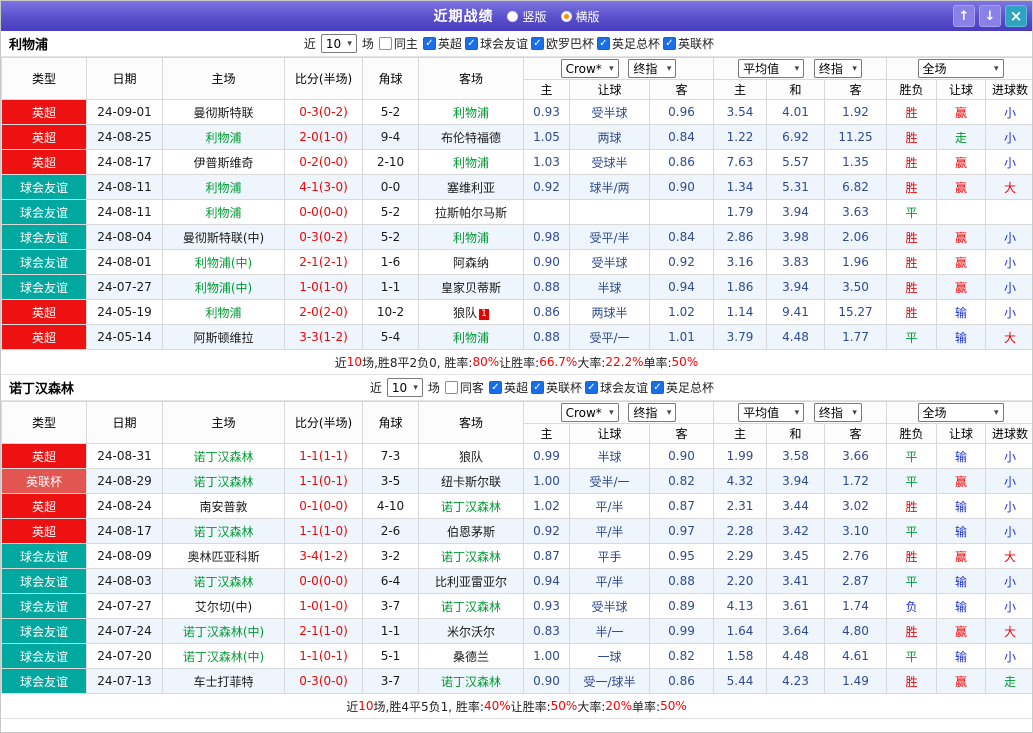  What do you see at coordinates (124, 112) in the screenshot?
I see `cell-date: 24-09-01` at bounding box center [124, 112].